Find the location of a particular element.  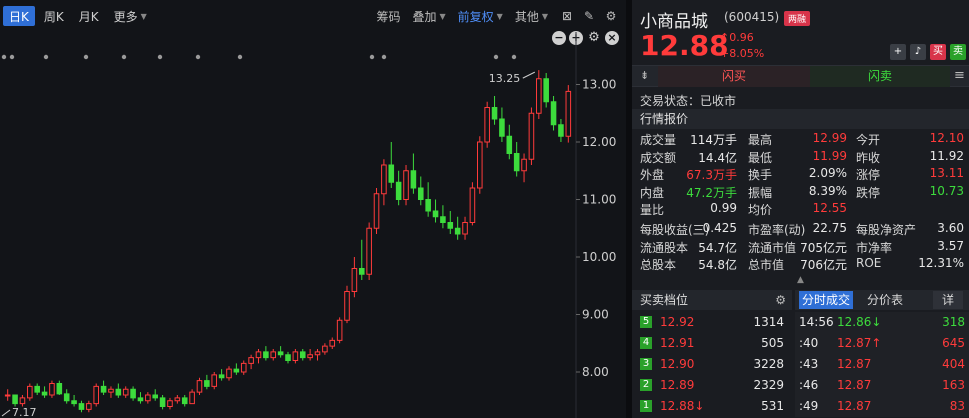

settings-icon: ⚙ is located at coordinates (611, 16).